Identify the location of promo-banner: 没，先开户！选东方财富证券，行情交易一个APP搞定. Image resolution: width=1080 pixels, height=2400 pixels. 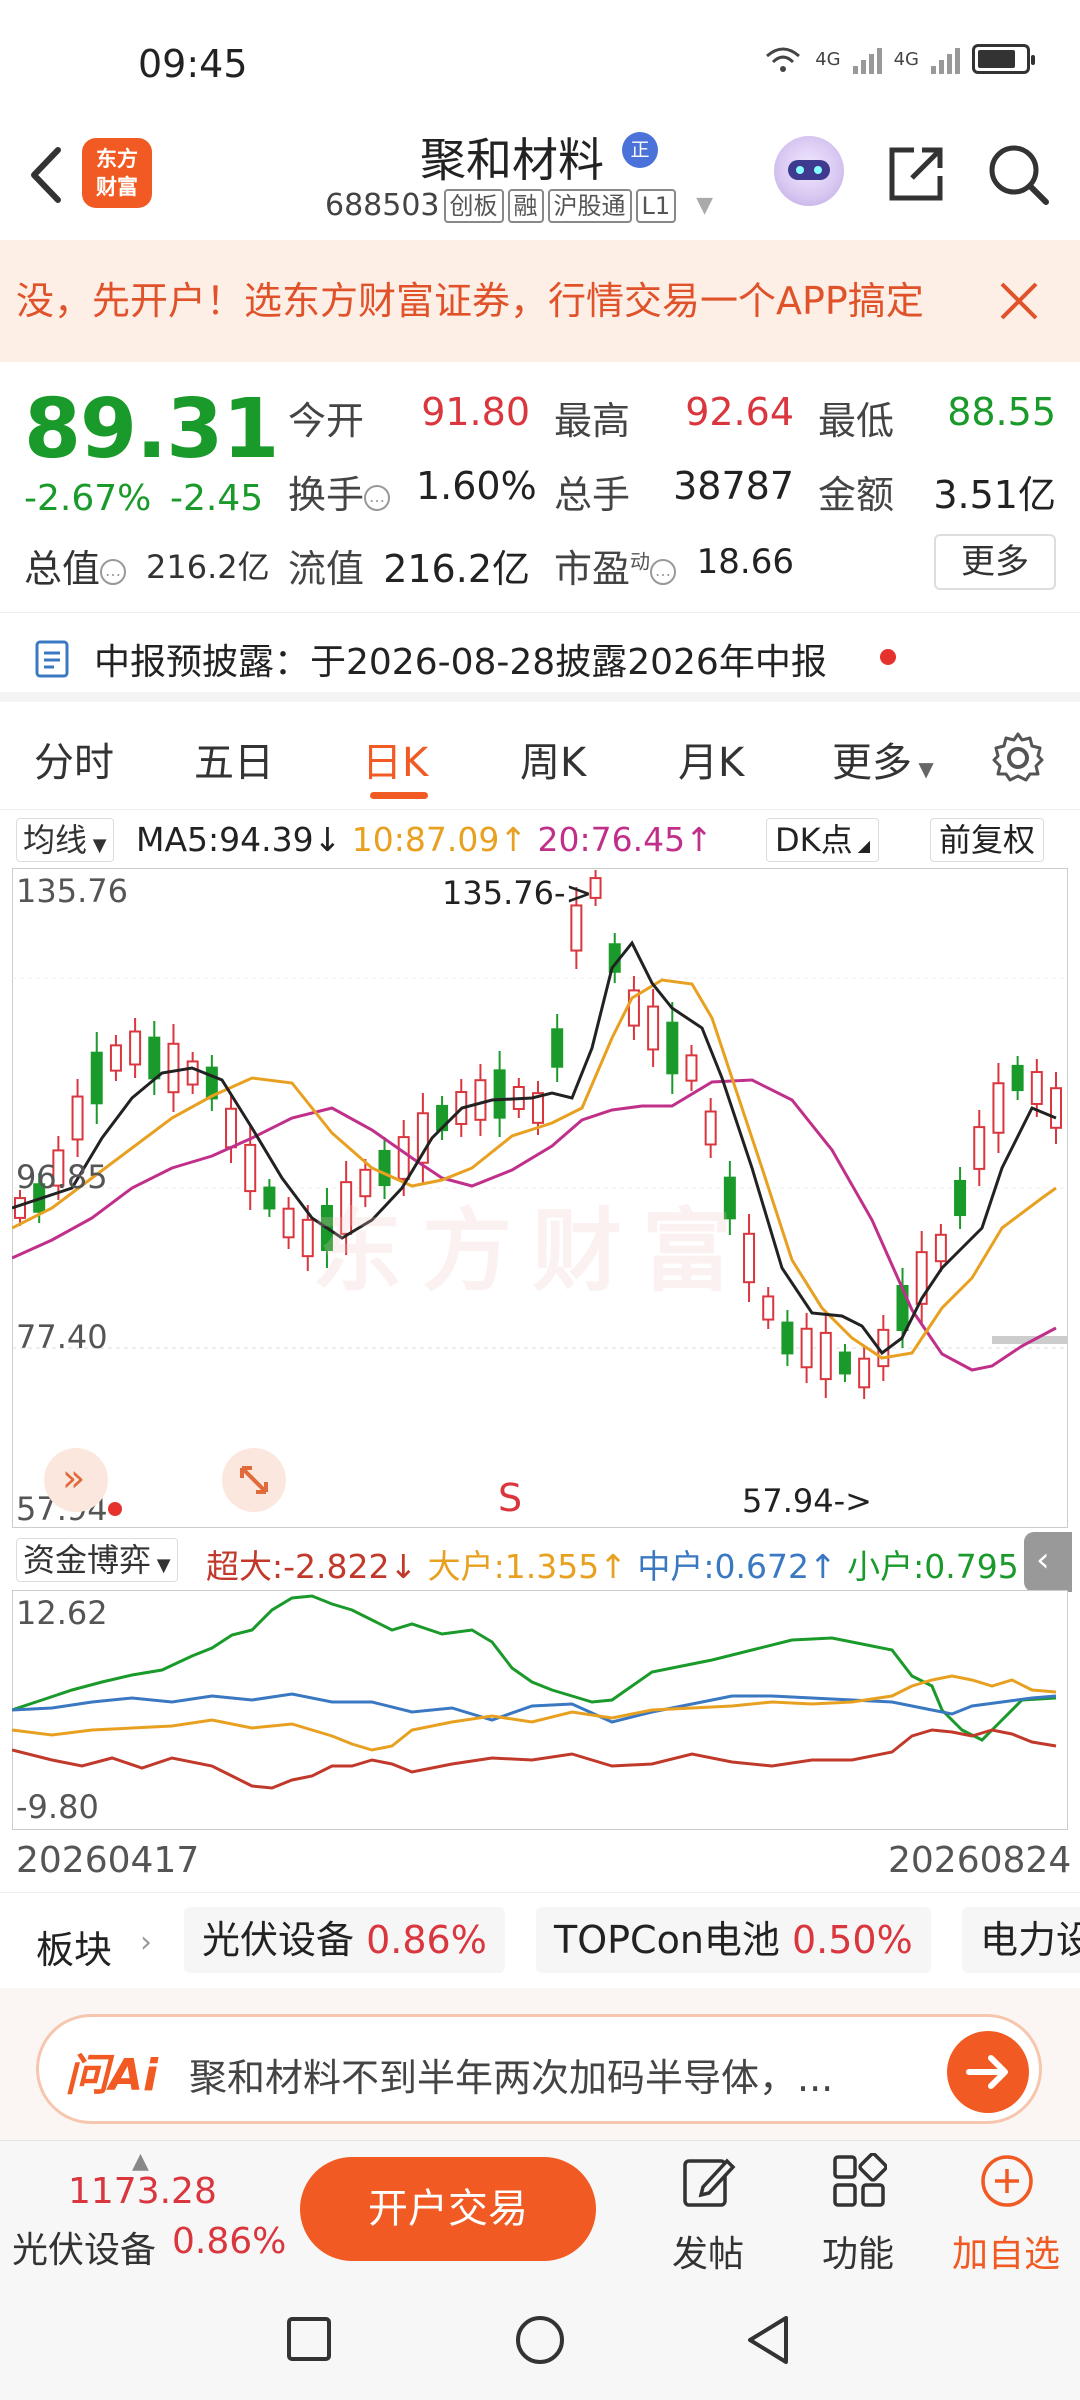
(540, 301).